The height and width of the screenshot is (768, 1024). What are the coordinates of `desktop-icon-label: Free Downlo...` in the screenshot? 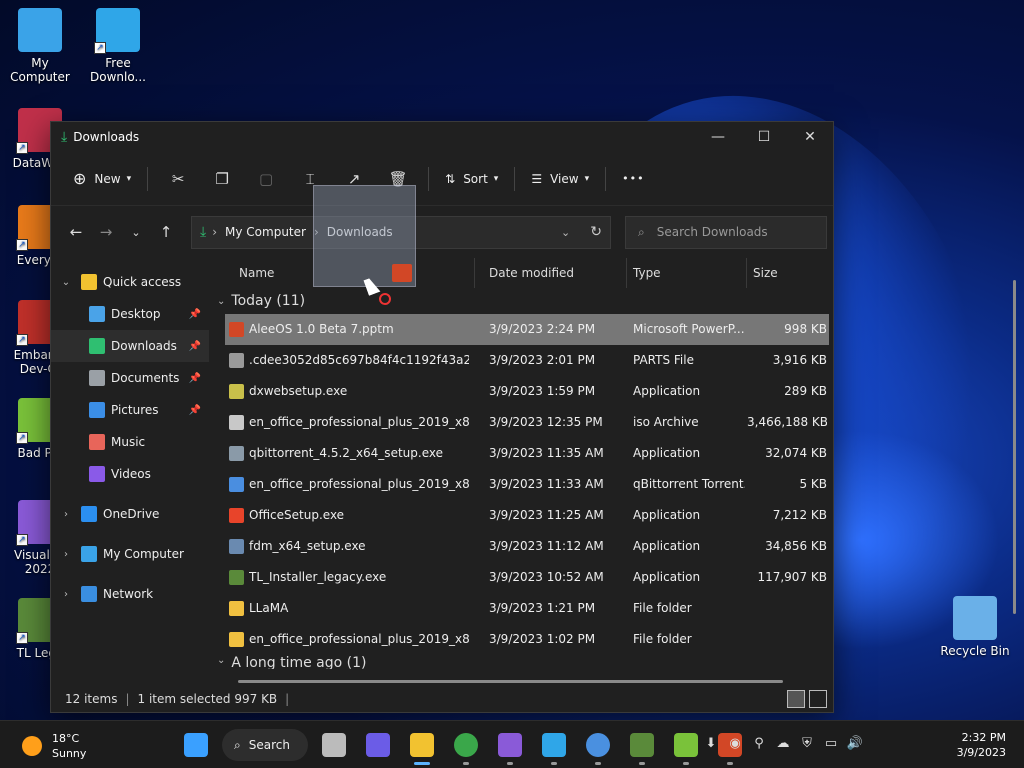 It's located at (118, 70).